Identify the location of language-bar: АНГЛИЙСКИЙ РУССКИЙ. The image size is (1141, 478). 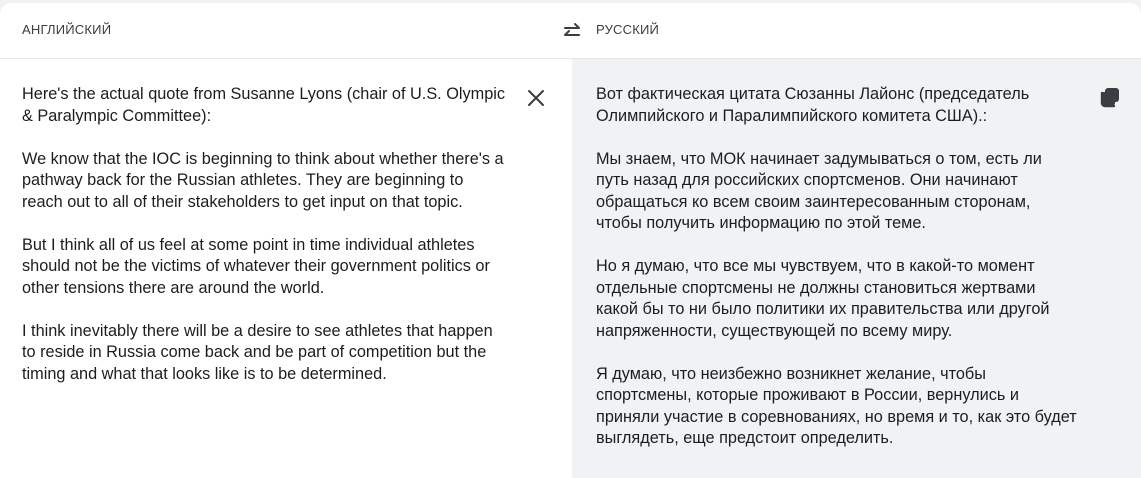
(570, 31).